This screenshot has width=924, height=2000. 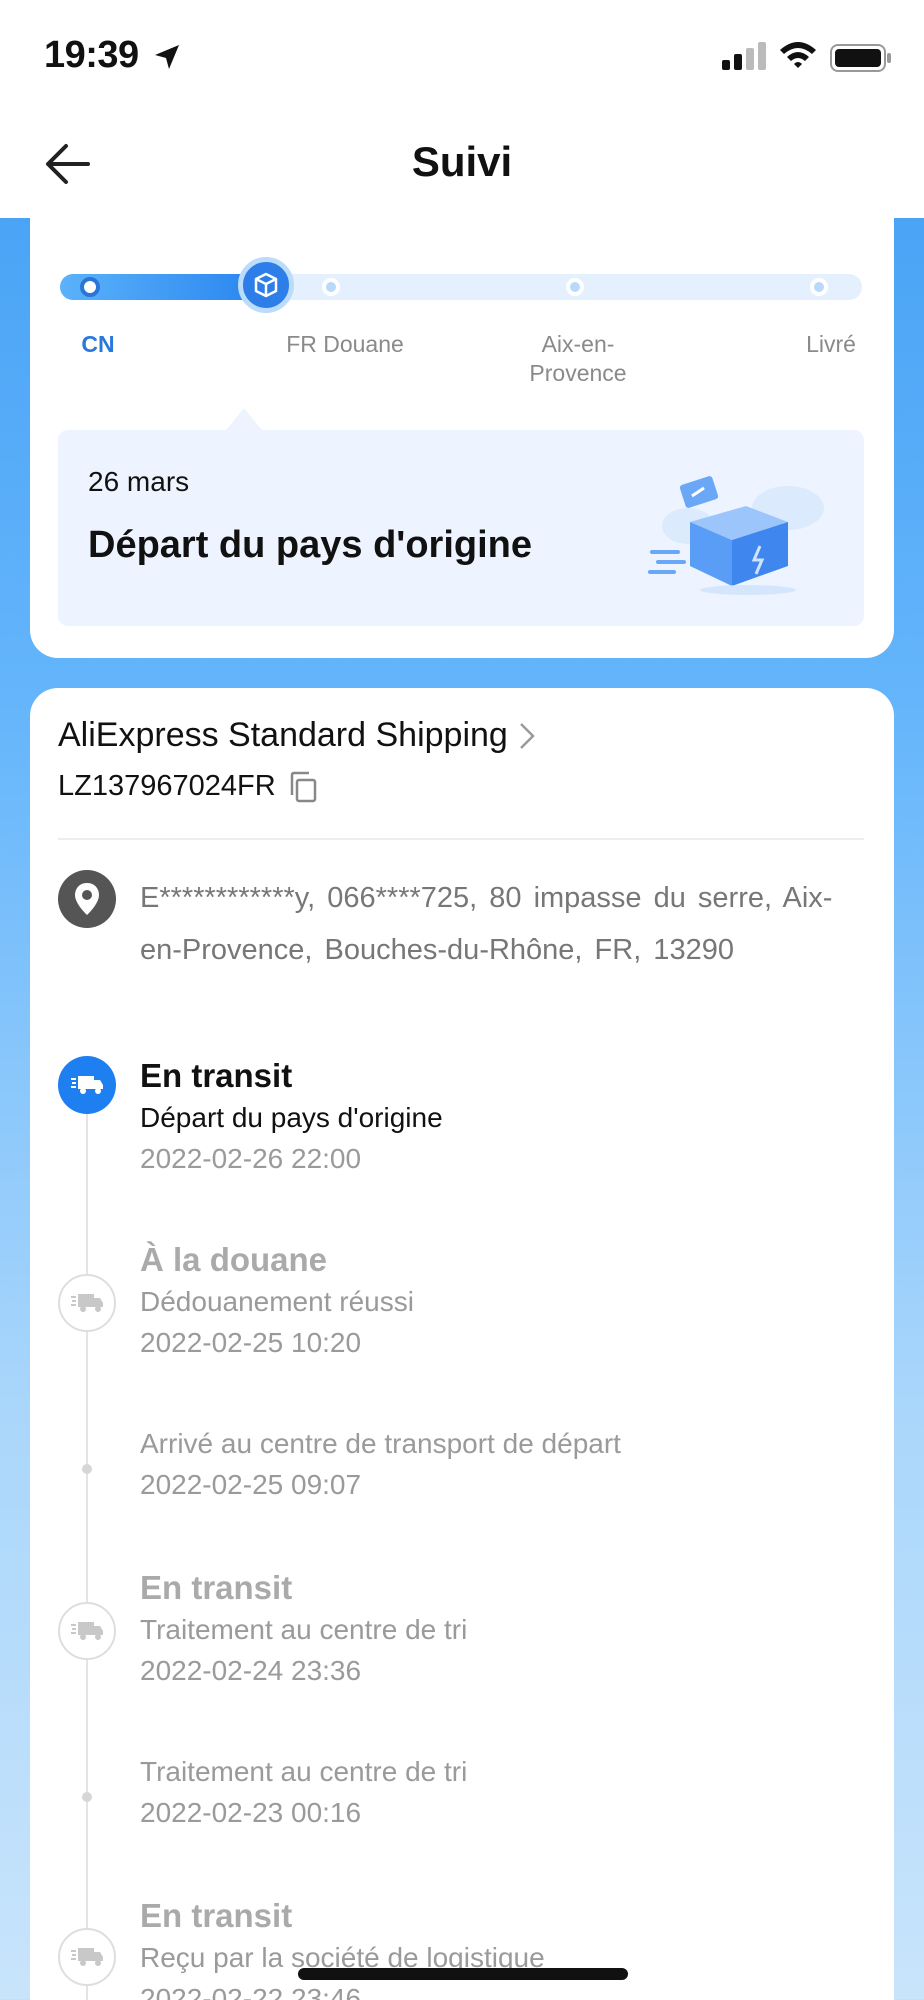 What do you see at coordinates (251, 1812) in the screenshot?
I see `event-time: 2022-02-23 00:16` at bounding box center [251, 1812].